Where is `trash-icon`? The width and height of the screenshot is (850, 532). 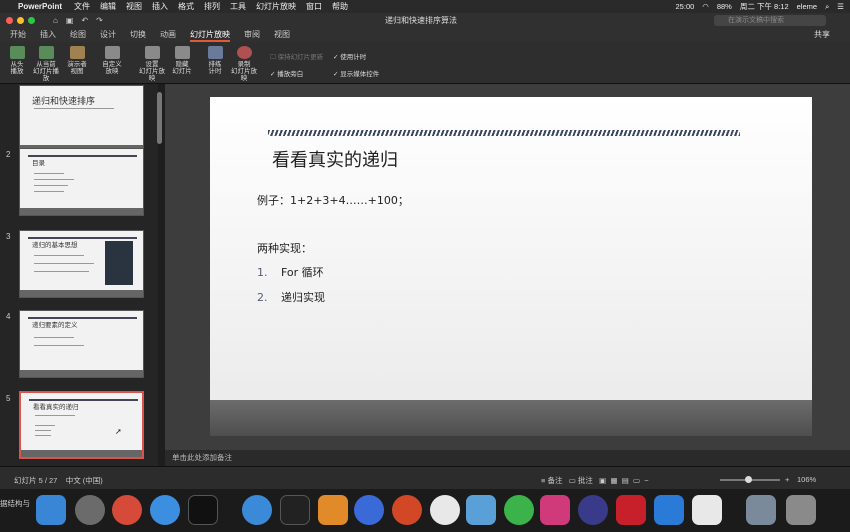
trash-icon is located at coordinates (801, 510).